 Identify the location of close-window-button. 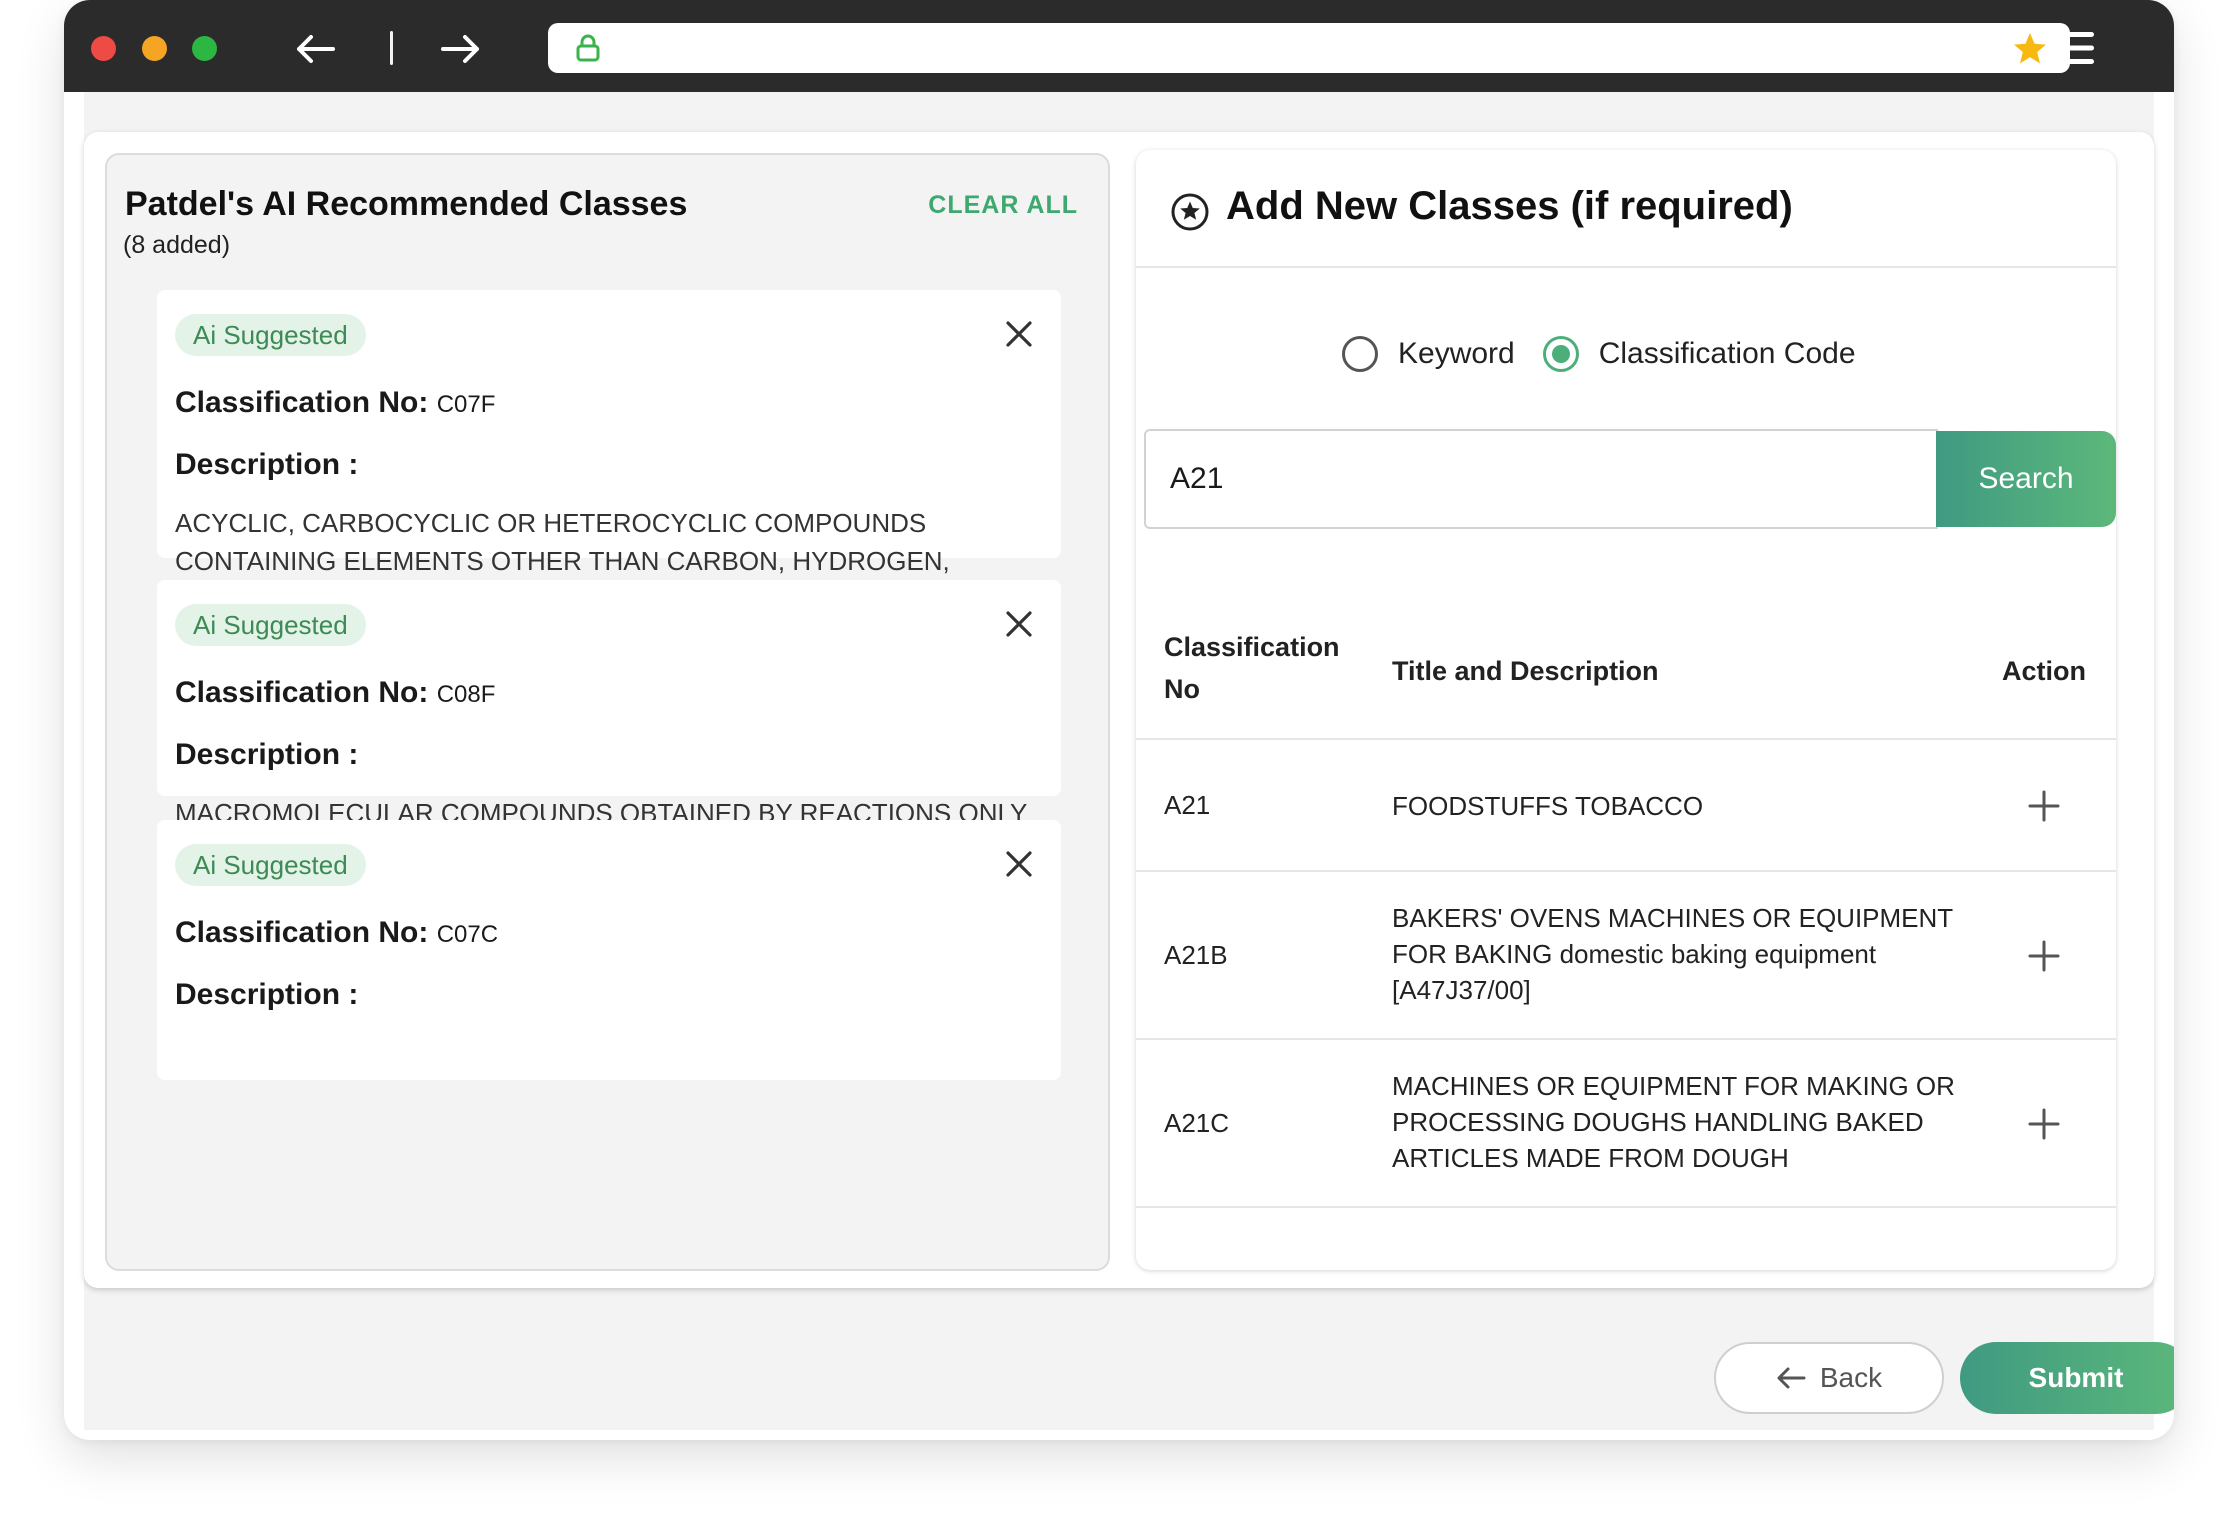
(103, 48).